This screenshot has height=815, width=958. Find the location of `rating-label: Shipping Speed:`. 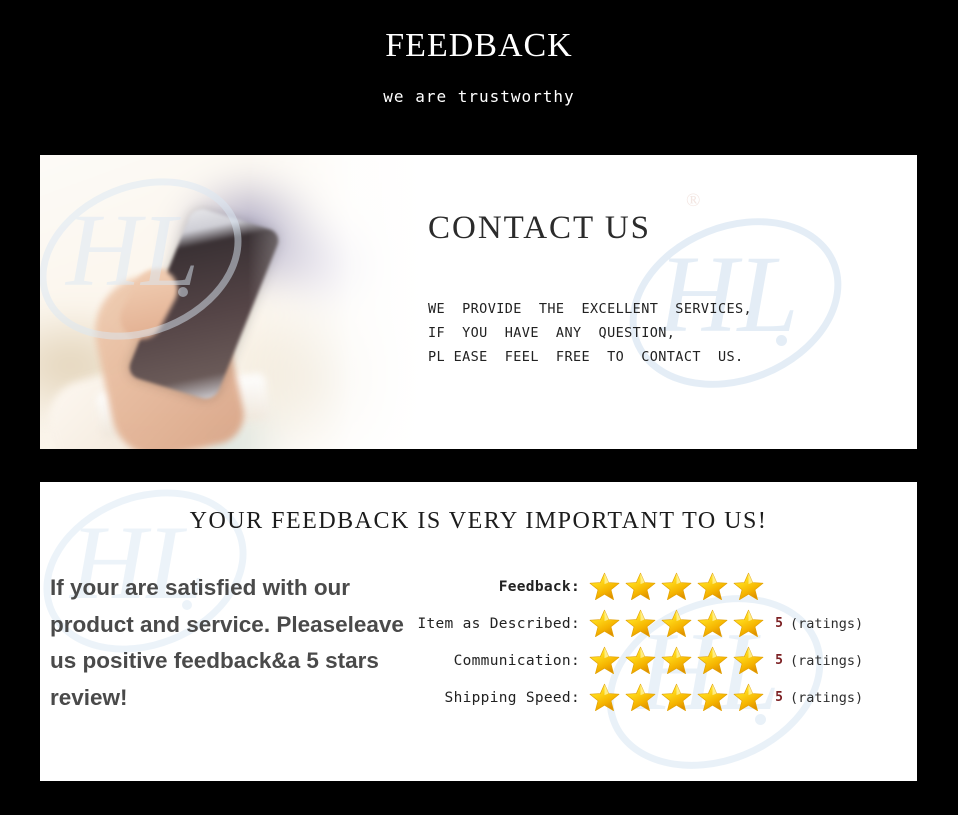

rating-label: Shipping Speed: is located at coordinates (512, 697).